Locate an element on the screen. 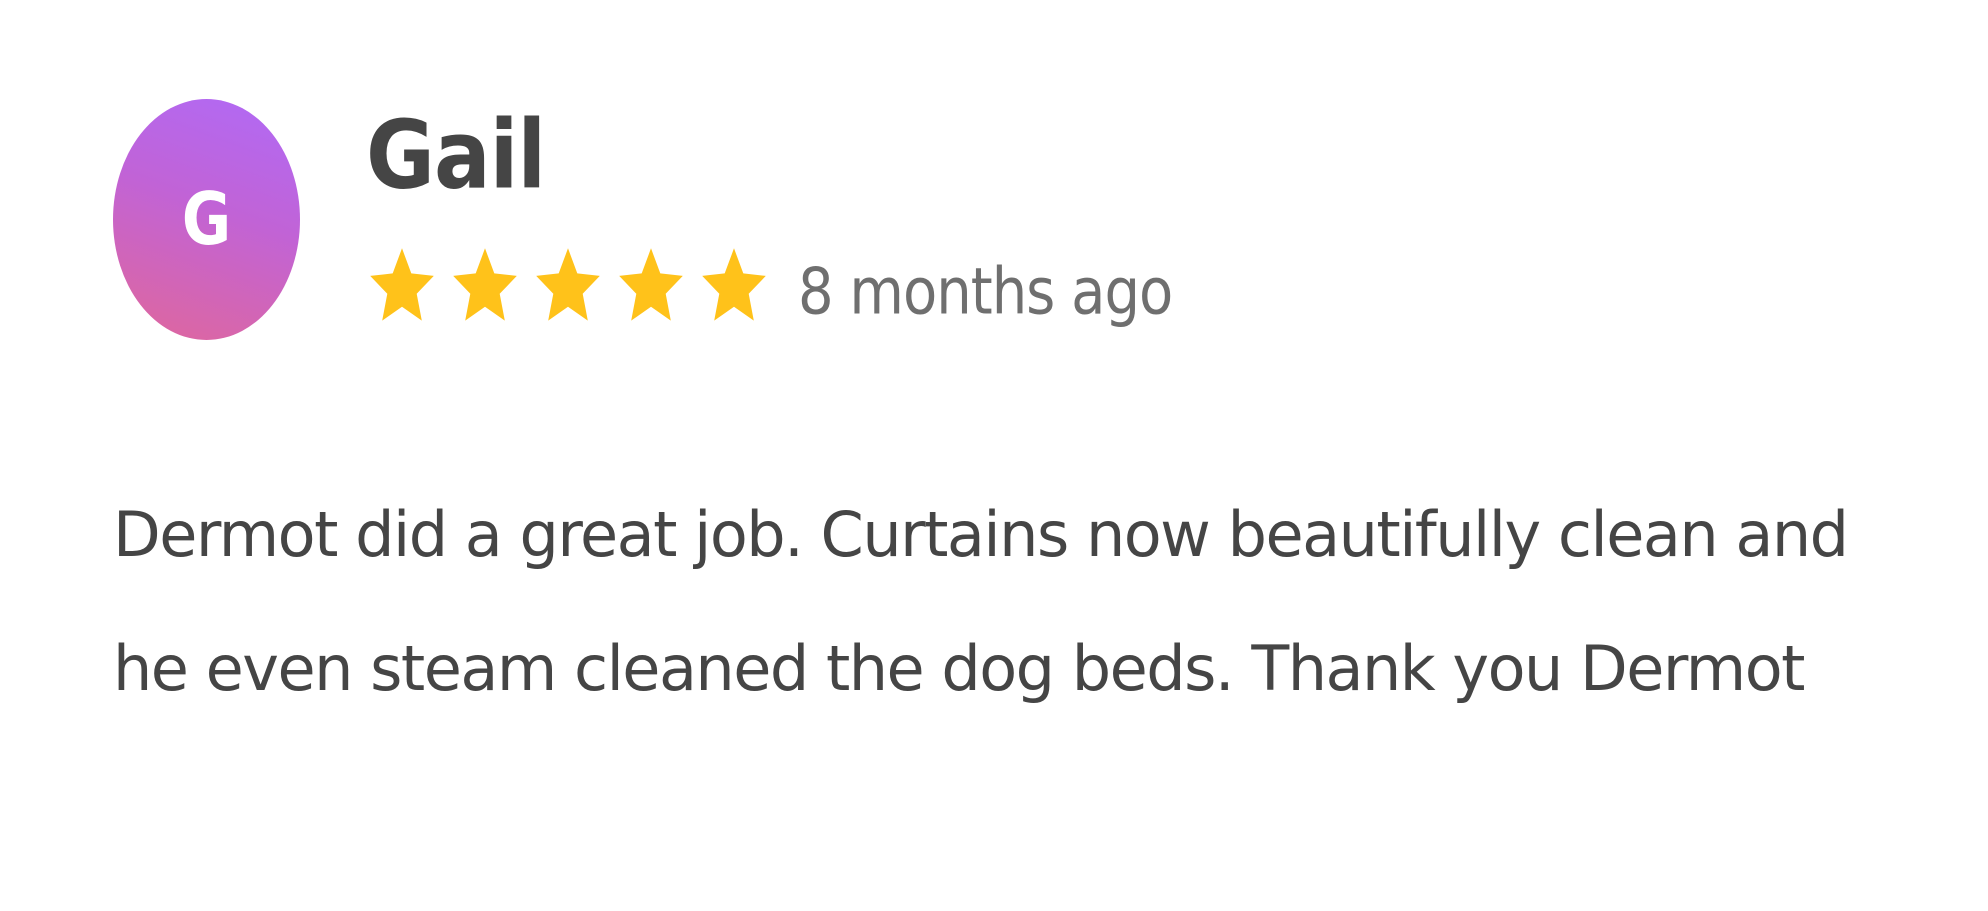  avatar: G is located at coordinates (206, 219).